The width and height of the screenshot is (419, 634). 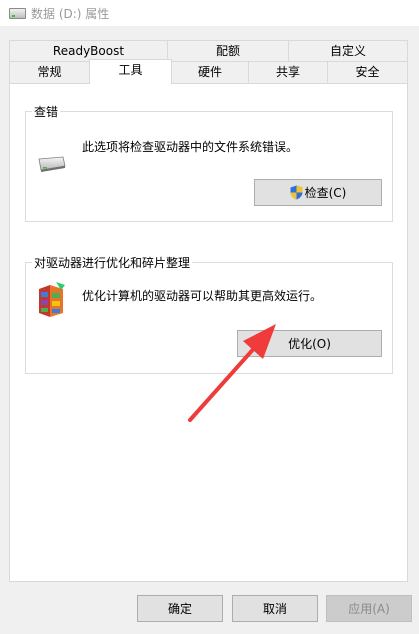 What do you see at coordinates (296, 192) in the screenshot?
I see `uac-shield-icon` at bounding box center [296, 192].